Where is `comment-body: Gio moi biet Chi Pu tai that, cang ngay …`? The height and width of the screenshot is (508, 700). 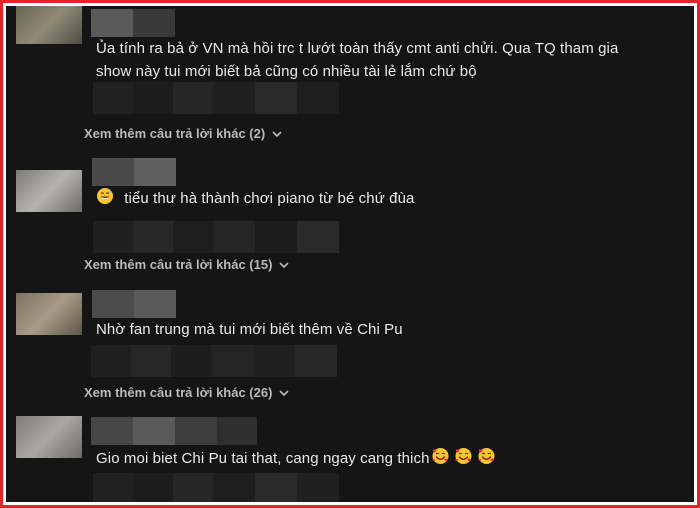 comment-body: Gio moi biet Chi Pu tai that, cang ngay … is located at coordinates (263, 458).